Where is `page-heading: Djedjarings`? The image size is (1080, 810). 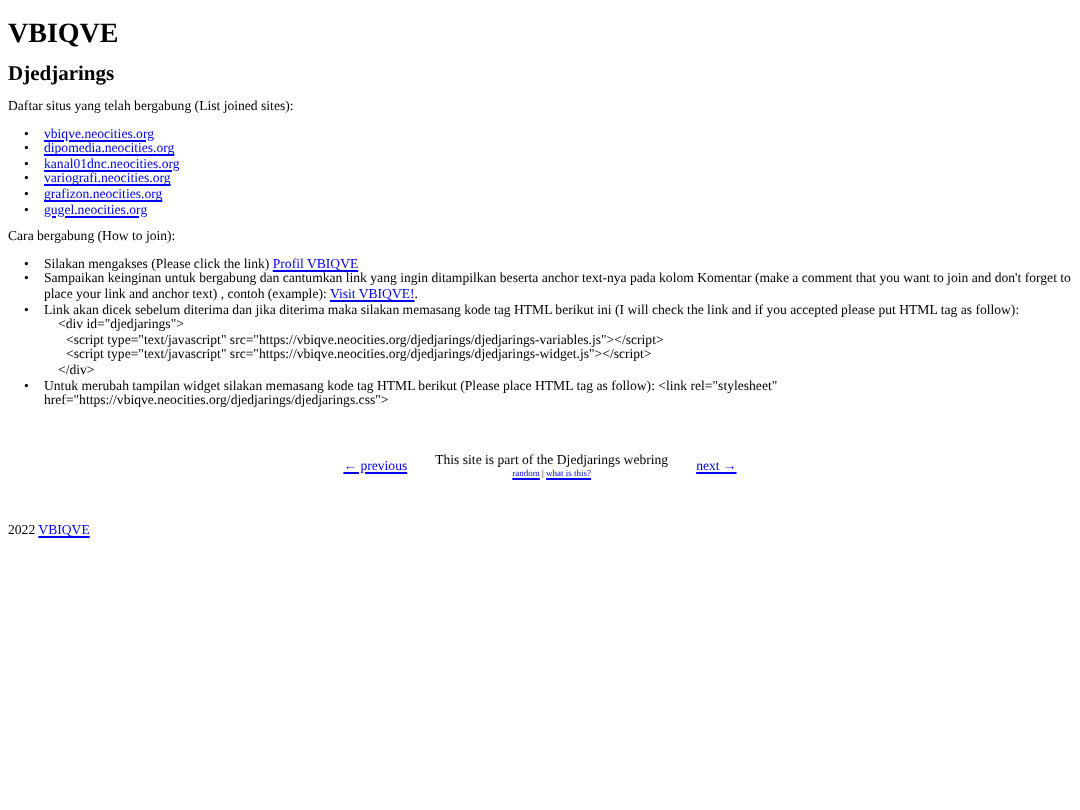 page-heading: Djedjarings is located at coordinates (62, 76).